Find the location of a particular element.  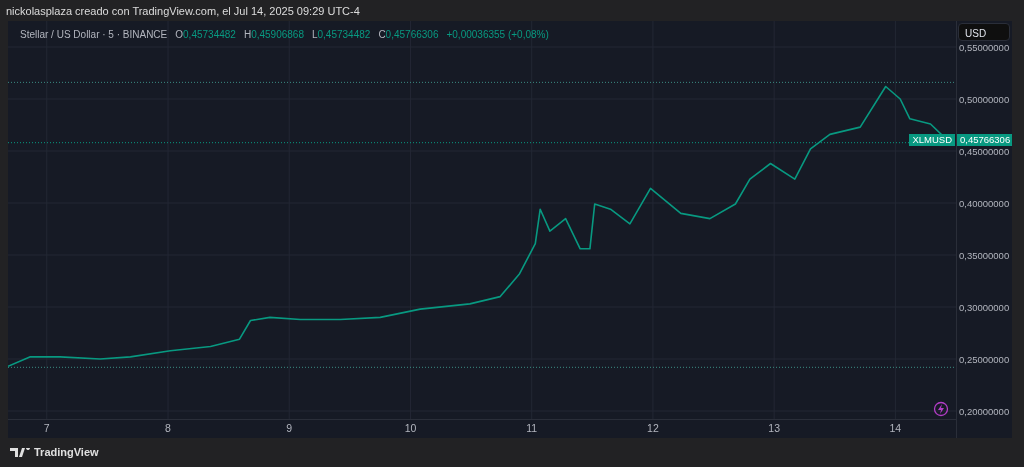

price-change: +0,00036355 (+0,08%) is located at coordinates (497, 35).